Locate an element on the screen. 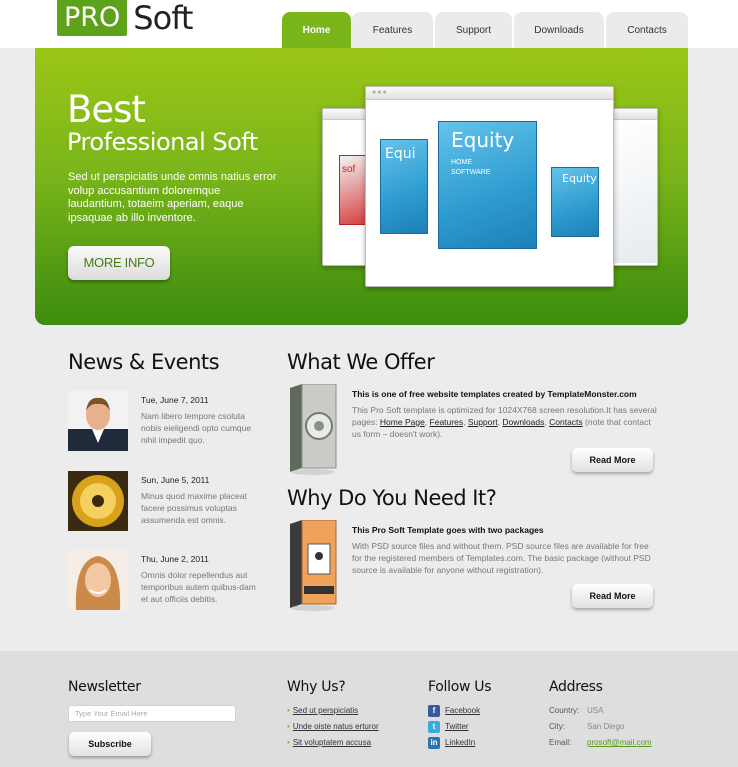 The width and height of the screenshot is (738, 767). product-box-small-left: Equi is located at coordinates (404, 186).